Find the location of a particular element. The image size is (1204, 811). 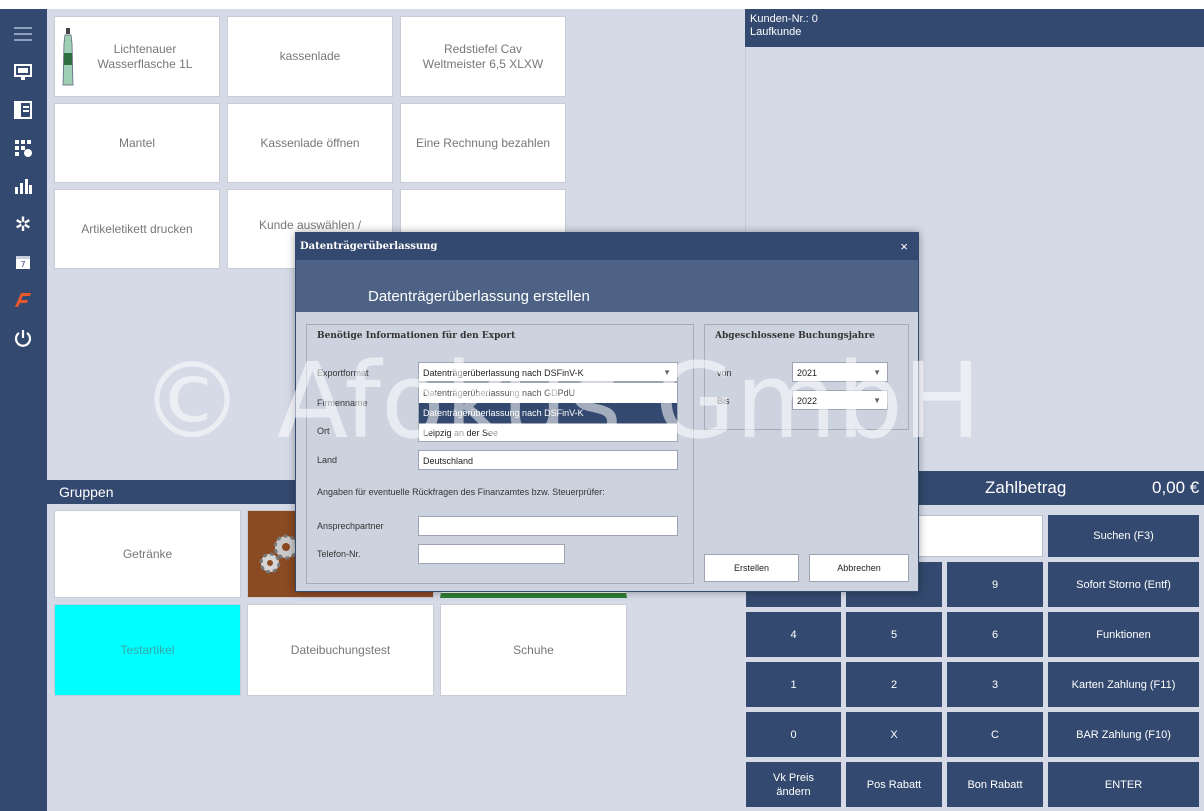

tile-kassenlade-oeffnen: Kassenlade öffnen is located at coordinates (310, 143).